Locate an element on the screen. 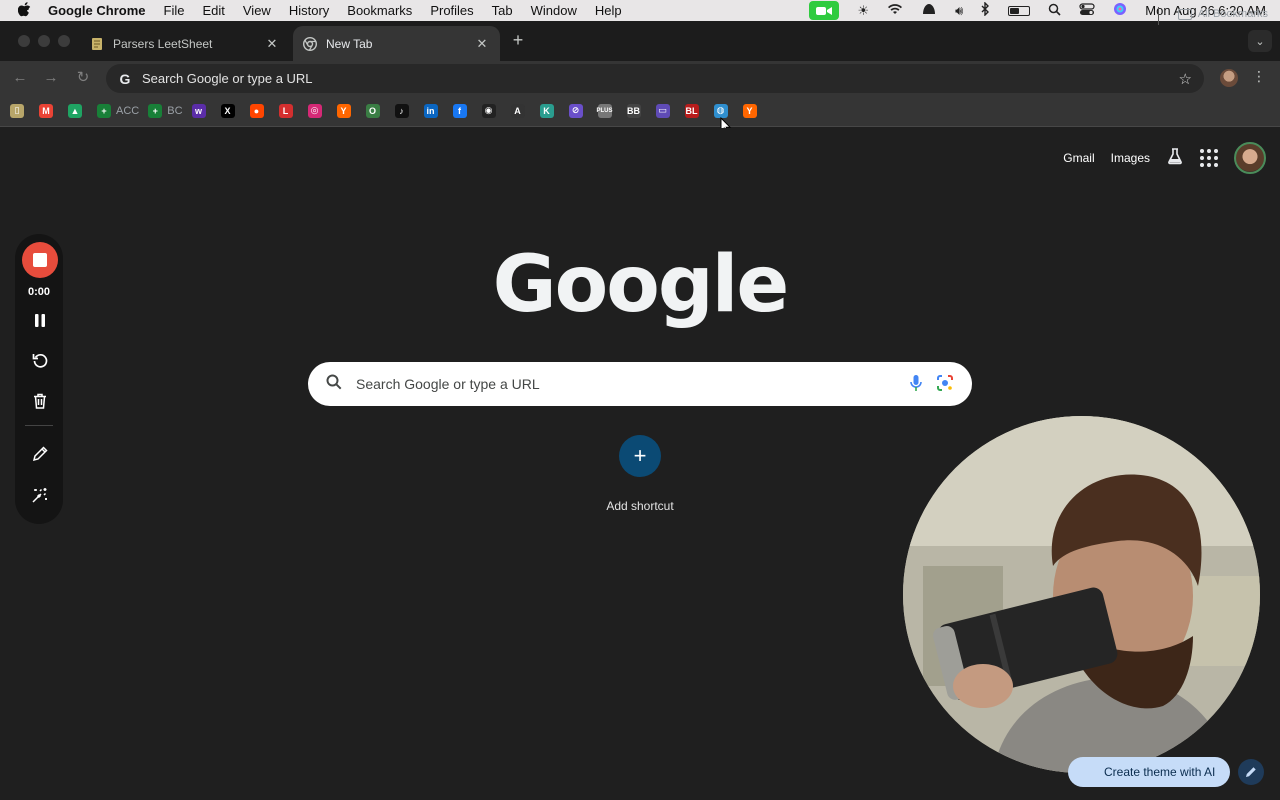 The height and width of the screenshot is (800, 1280). tab-new-tab: New Tab ✕ is located at coordinates (396, 43).